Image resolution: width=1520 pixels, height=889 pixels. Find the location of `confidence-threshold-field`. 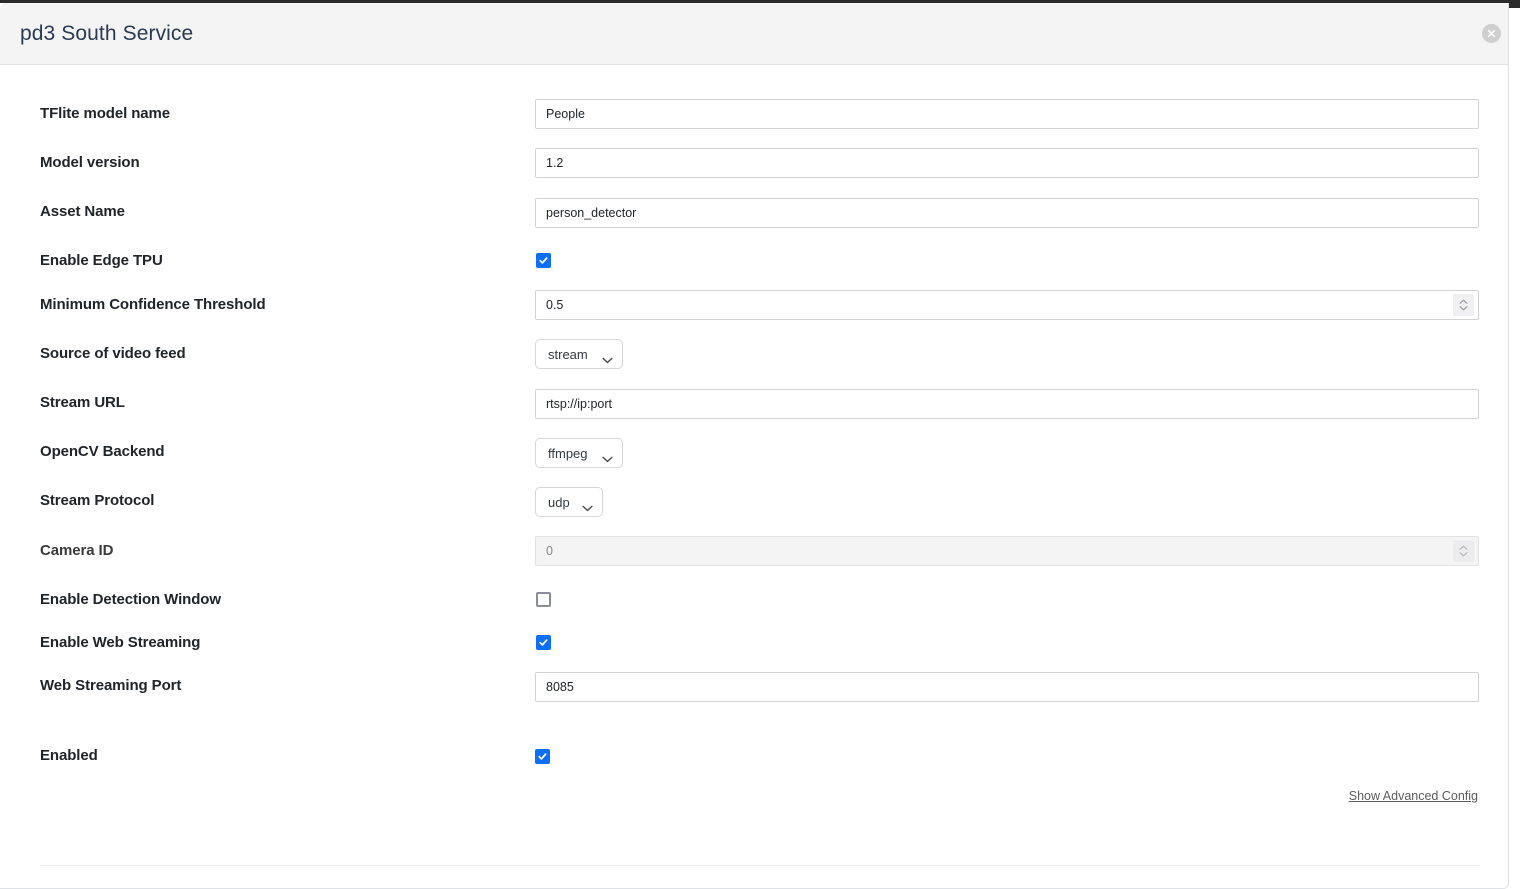

confidence-threshold-field is located at coordinates (1007, 305).